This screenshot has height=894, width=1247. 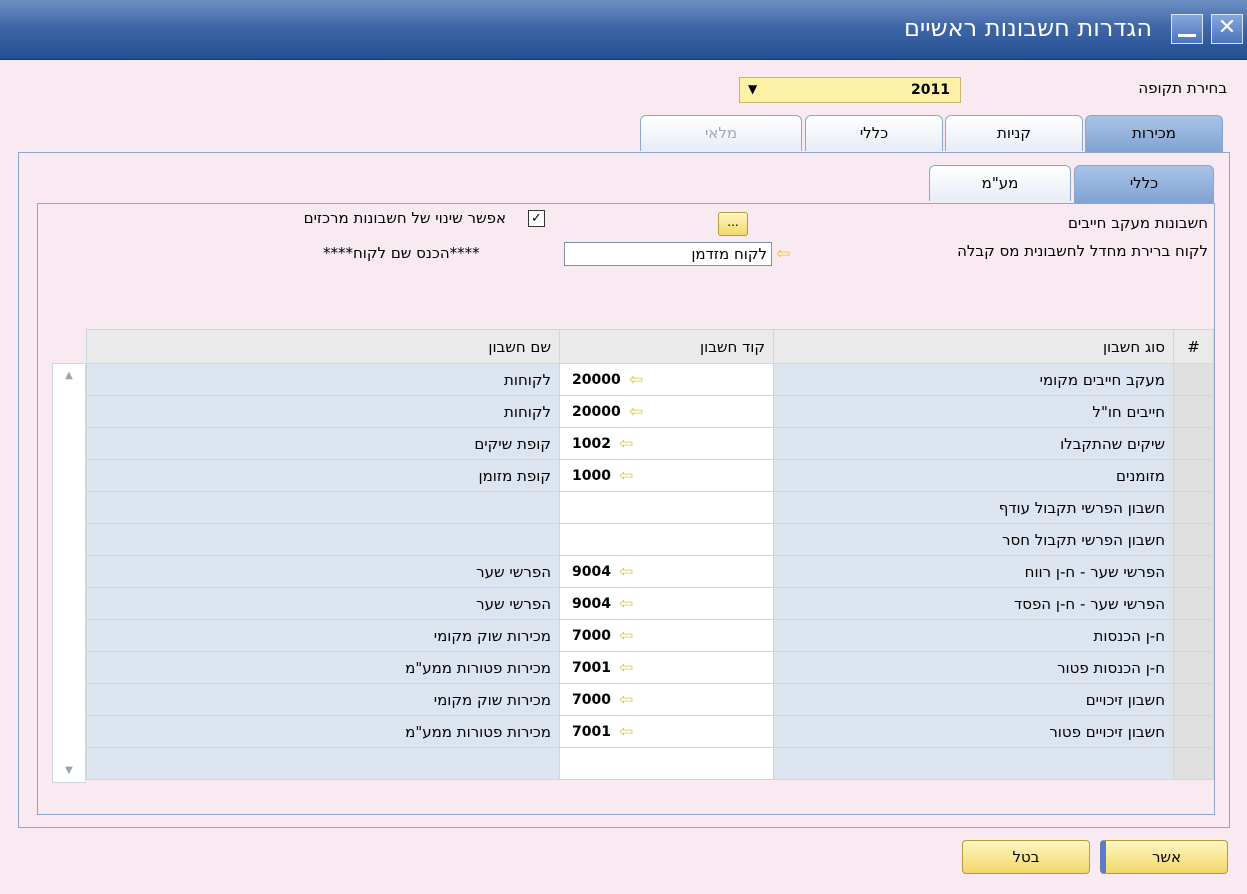 I want to click on close-icon: ✕, so click(x=1227, y=29).